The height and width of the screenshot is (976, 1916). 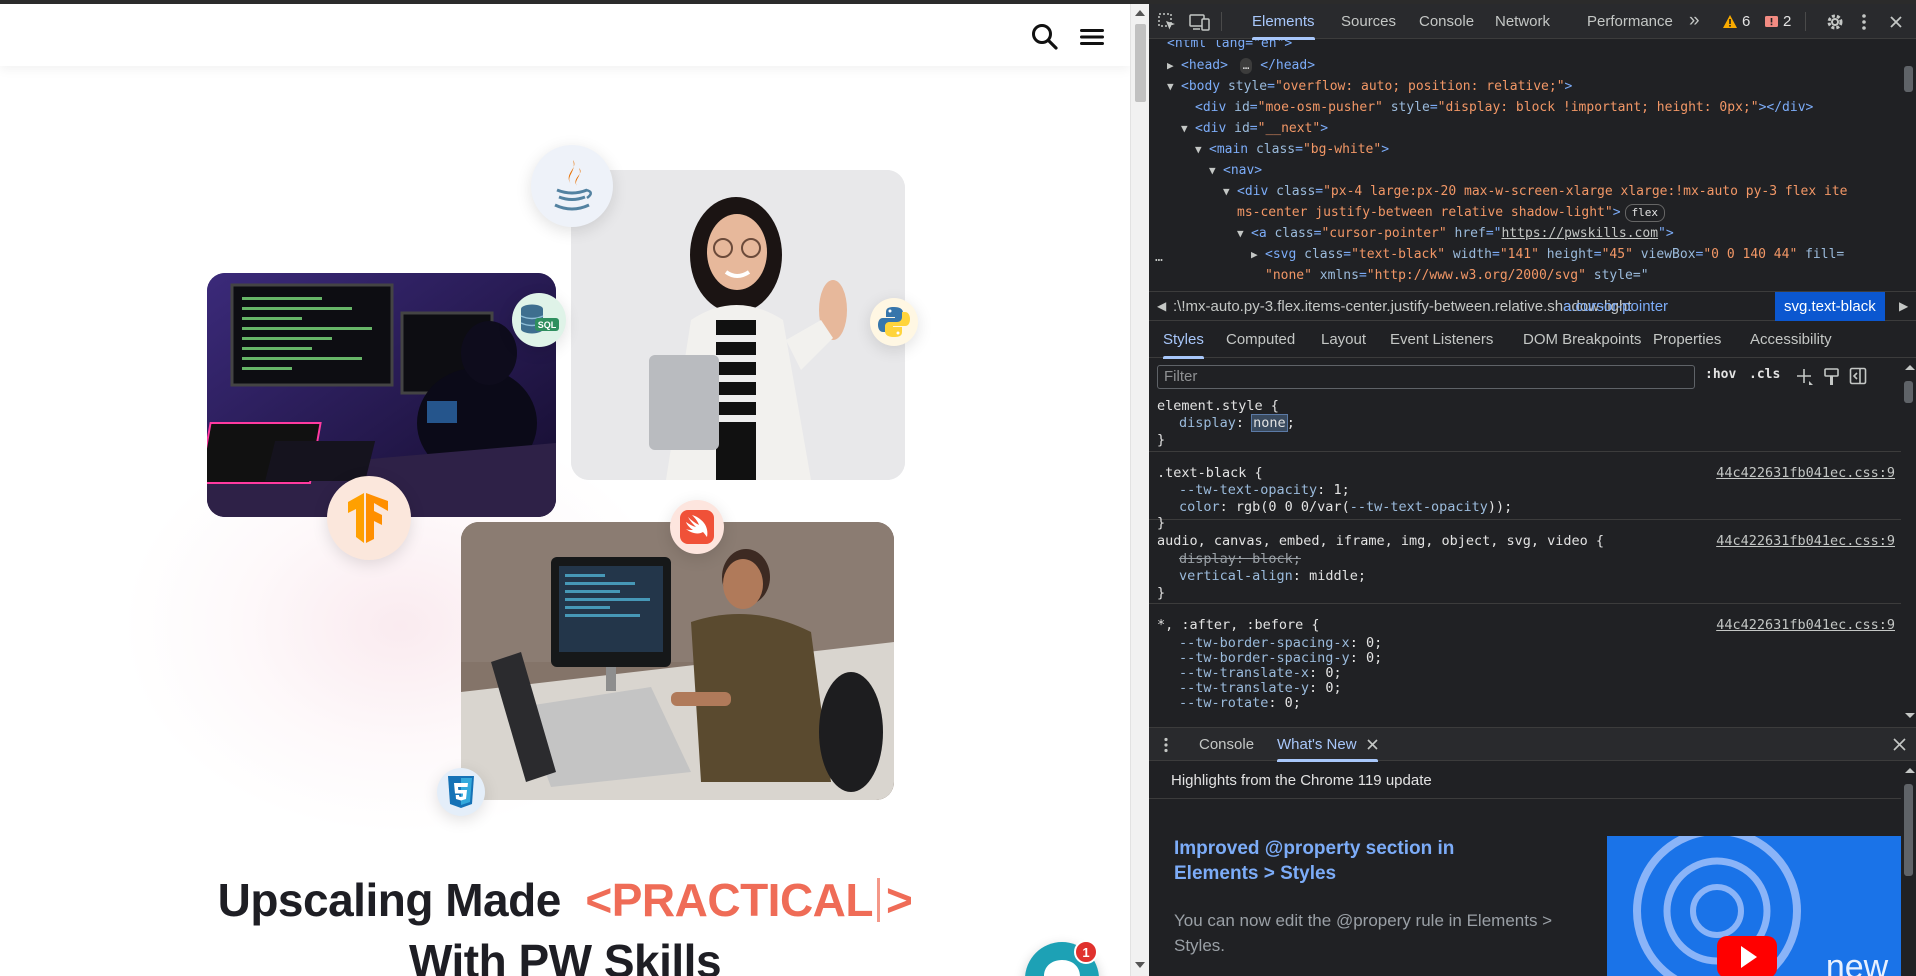 What do you see at coordinates (1730, 21) in the screenshot?
I see `warning-icon` at bounding box center [1730, 21].